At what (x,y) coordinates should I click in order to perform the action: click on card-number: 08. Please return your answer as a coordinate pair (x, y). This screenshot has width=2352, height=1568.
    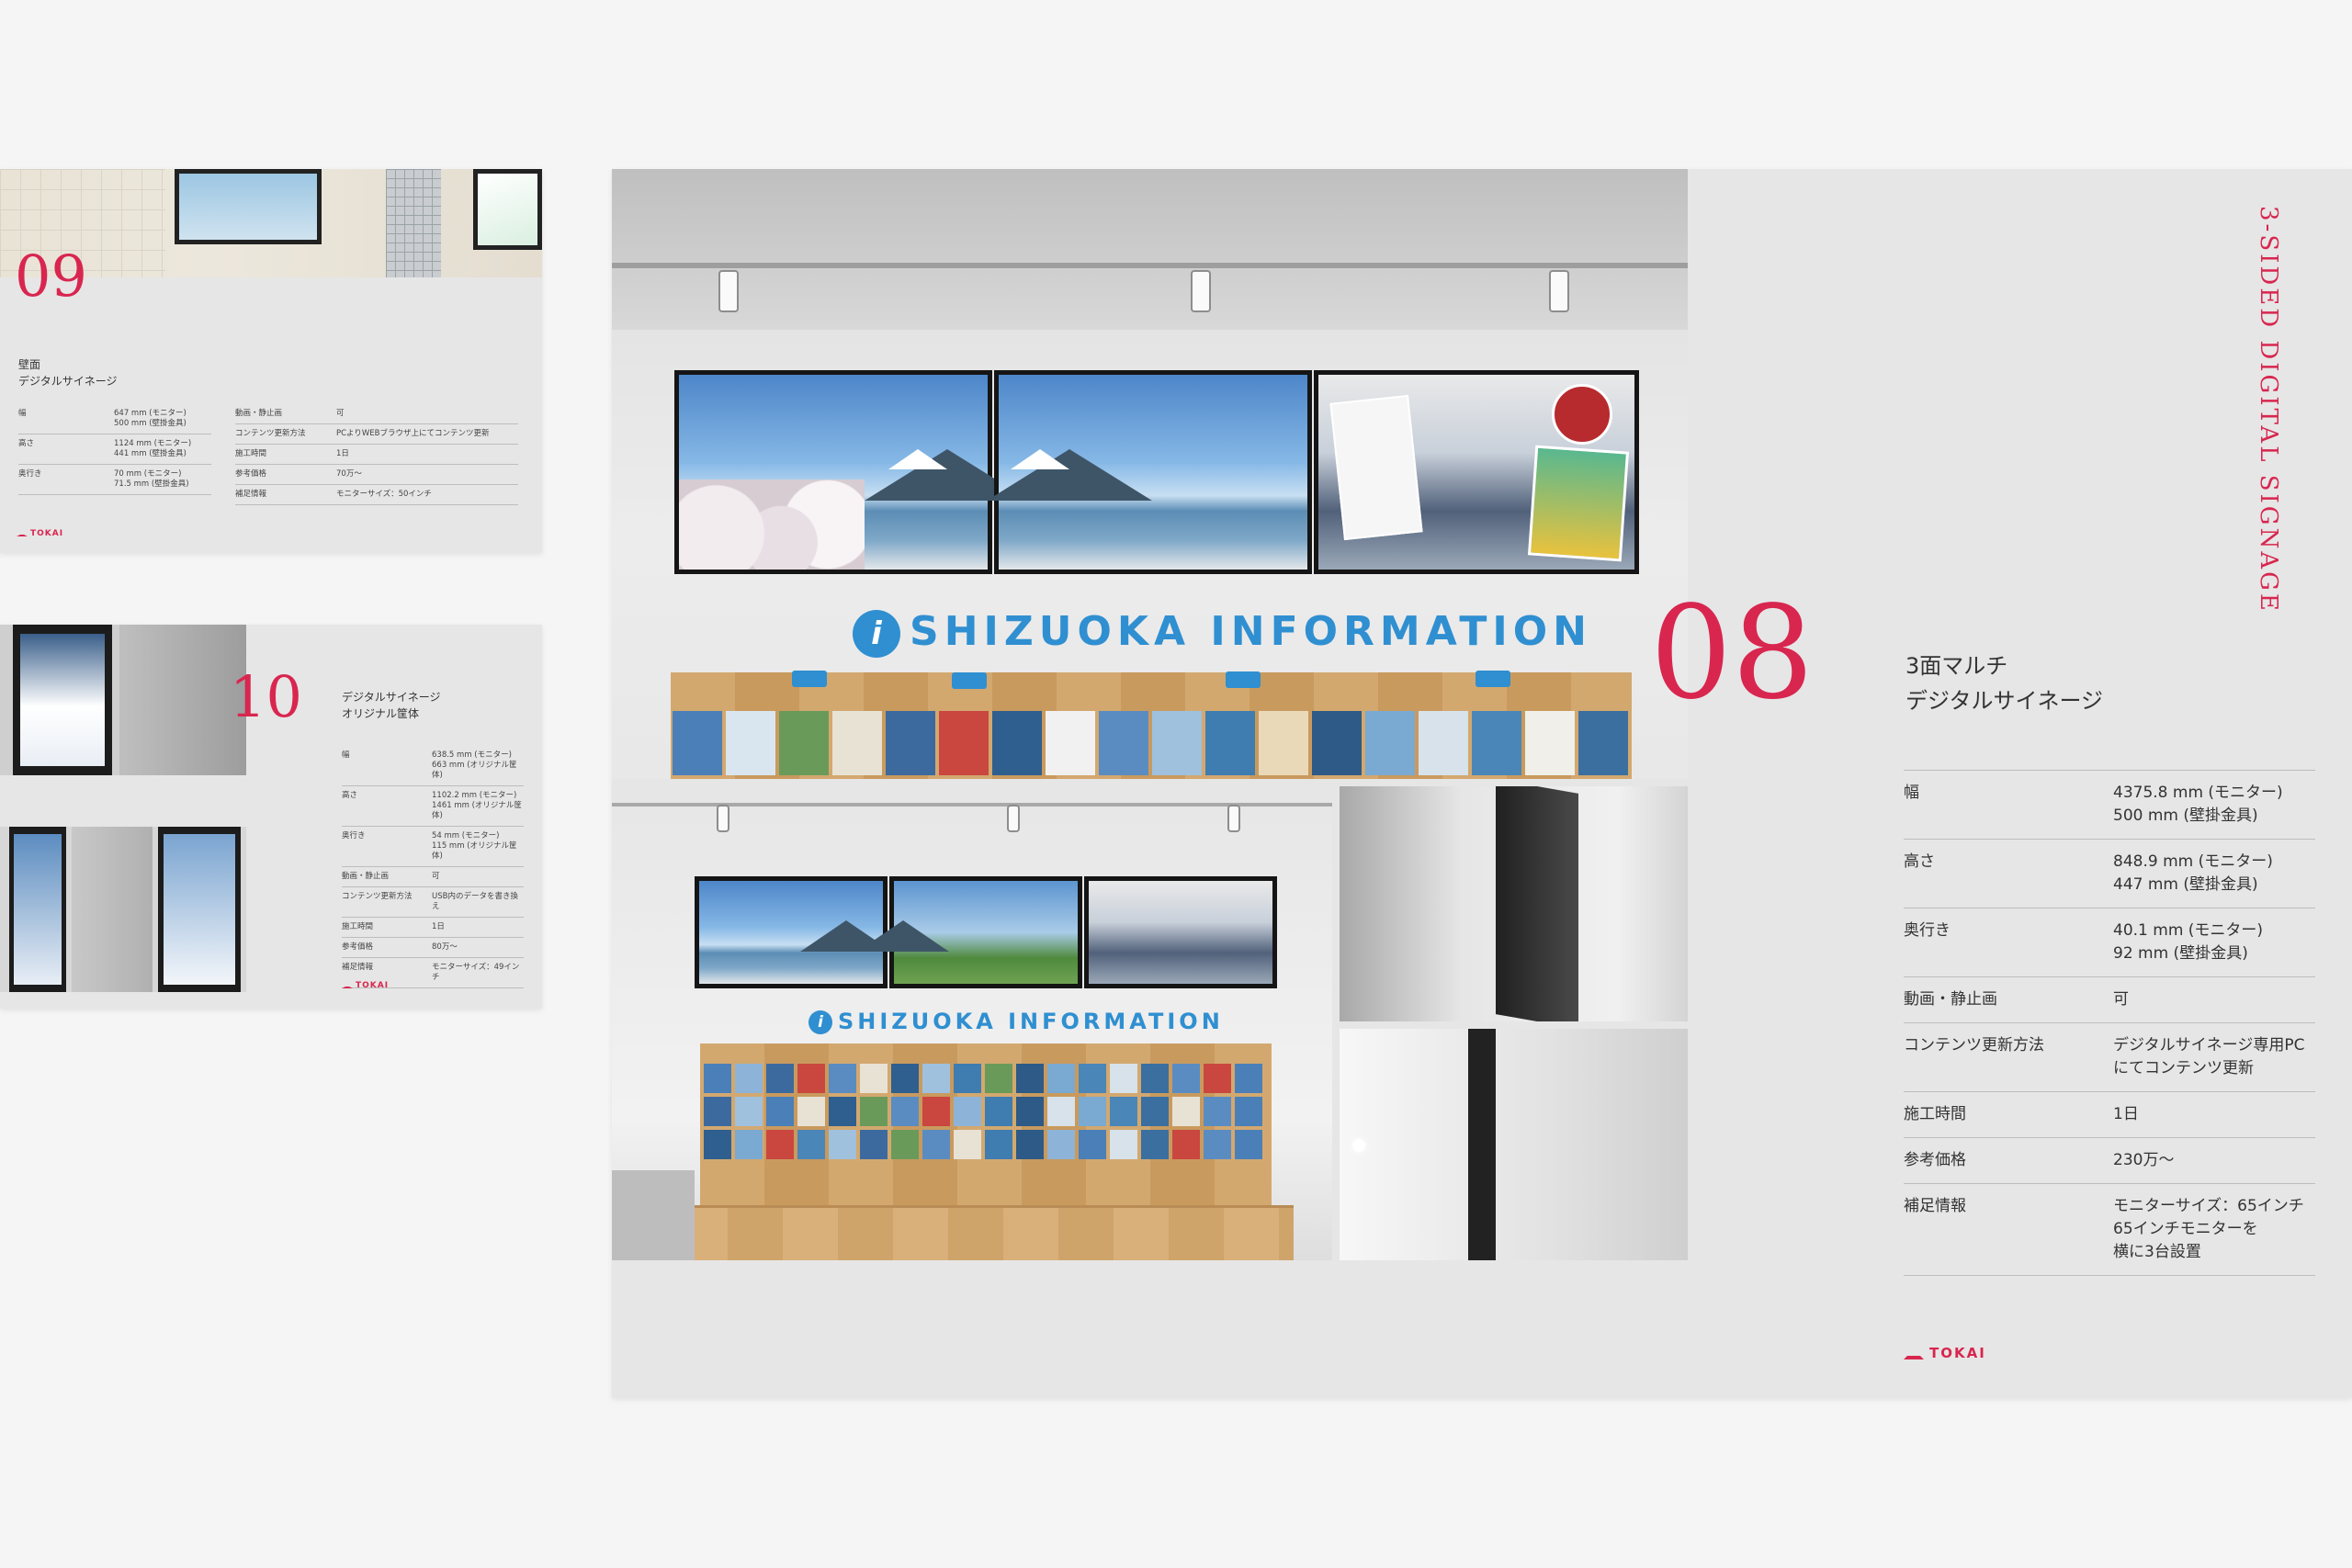
    Looking at the image, I should click on (1732, 653).